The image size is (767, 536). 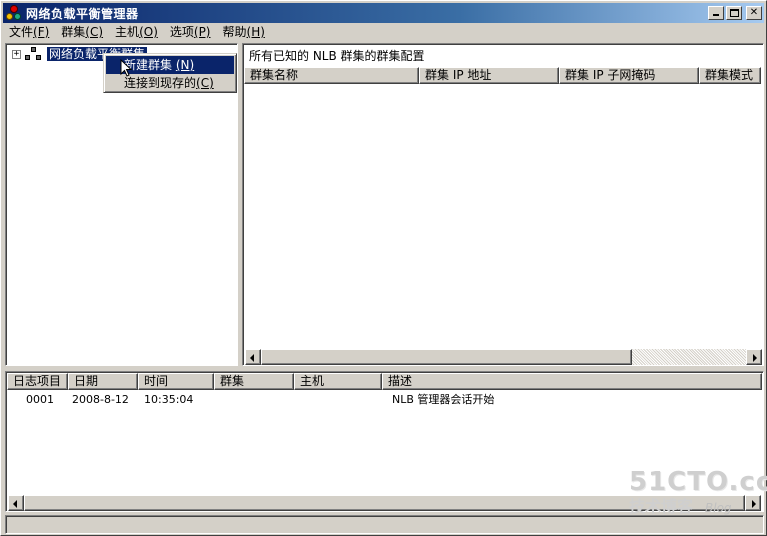 I want to click on log-date: 2008-8-12, so click(x=100, y=399).